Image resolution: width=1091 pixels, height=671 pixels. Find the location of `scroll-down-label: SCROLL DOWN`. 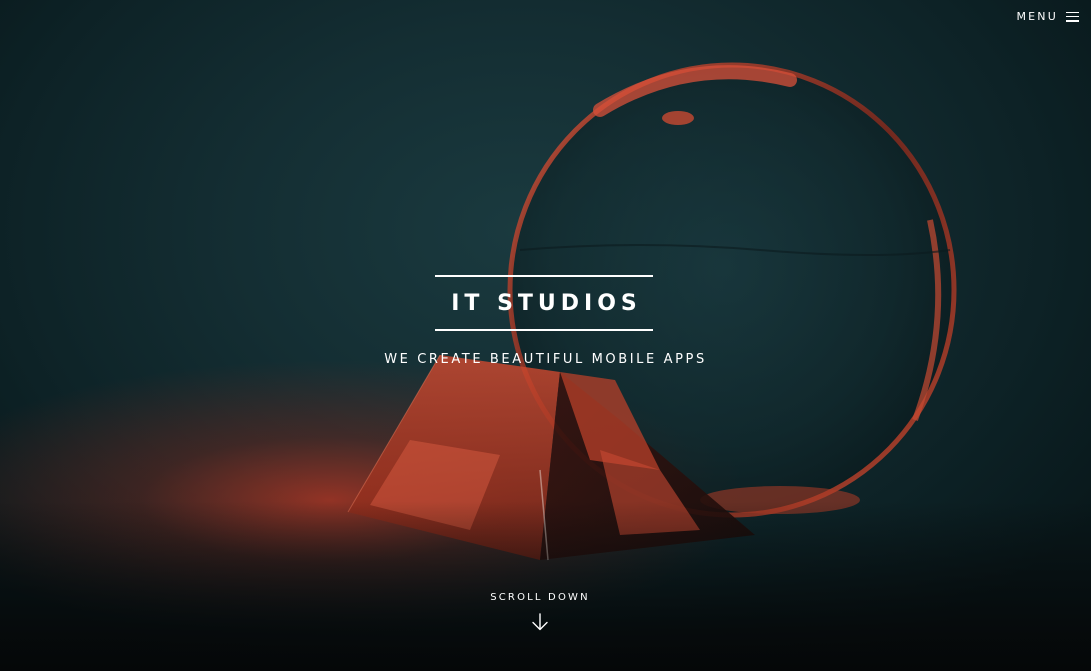

scroll-down-label: SCROLL DOWN is located at coordinates (540, 597).